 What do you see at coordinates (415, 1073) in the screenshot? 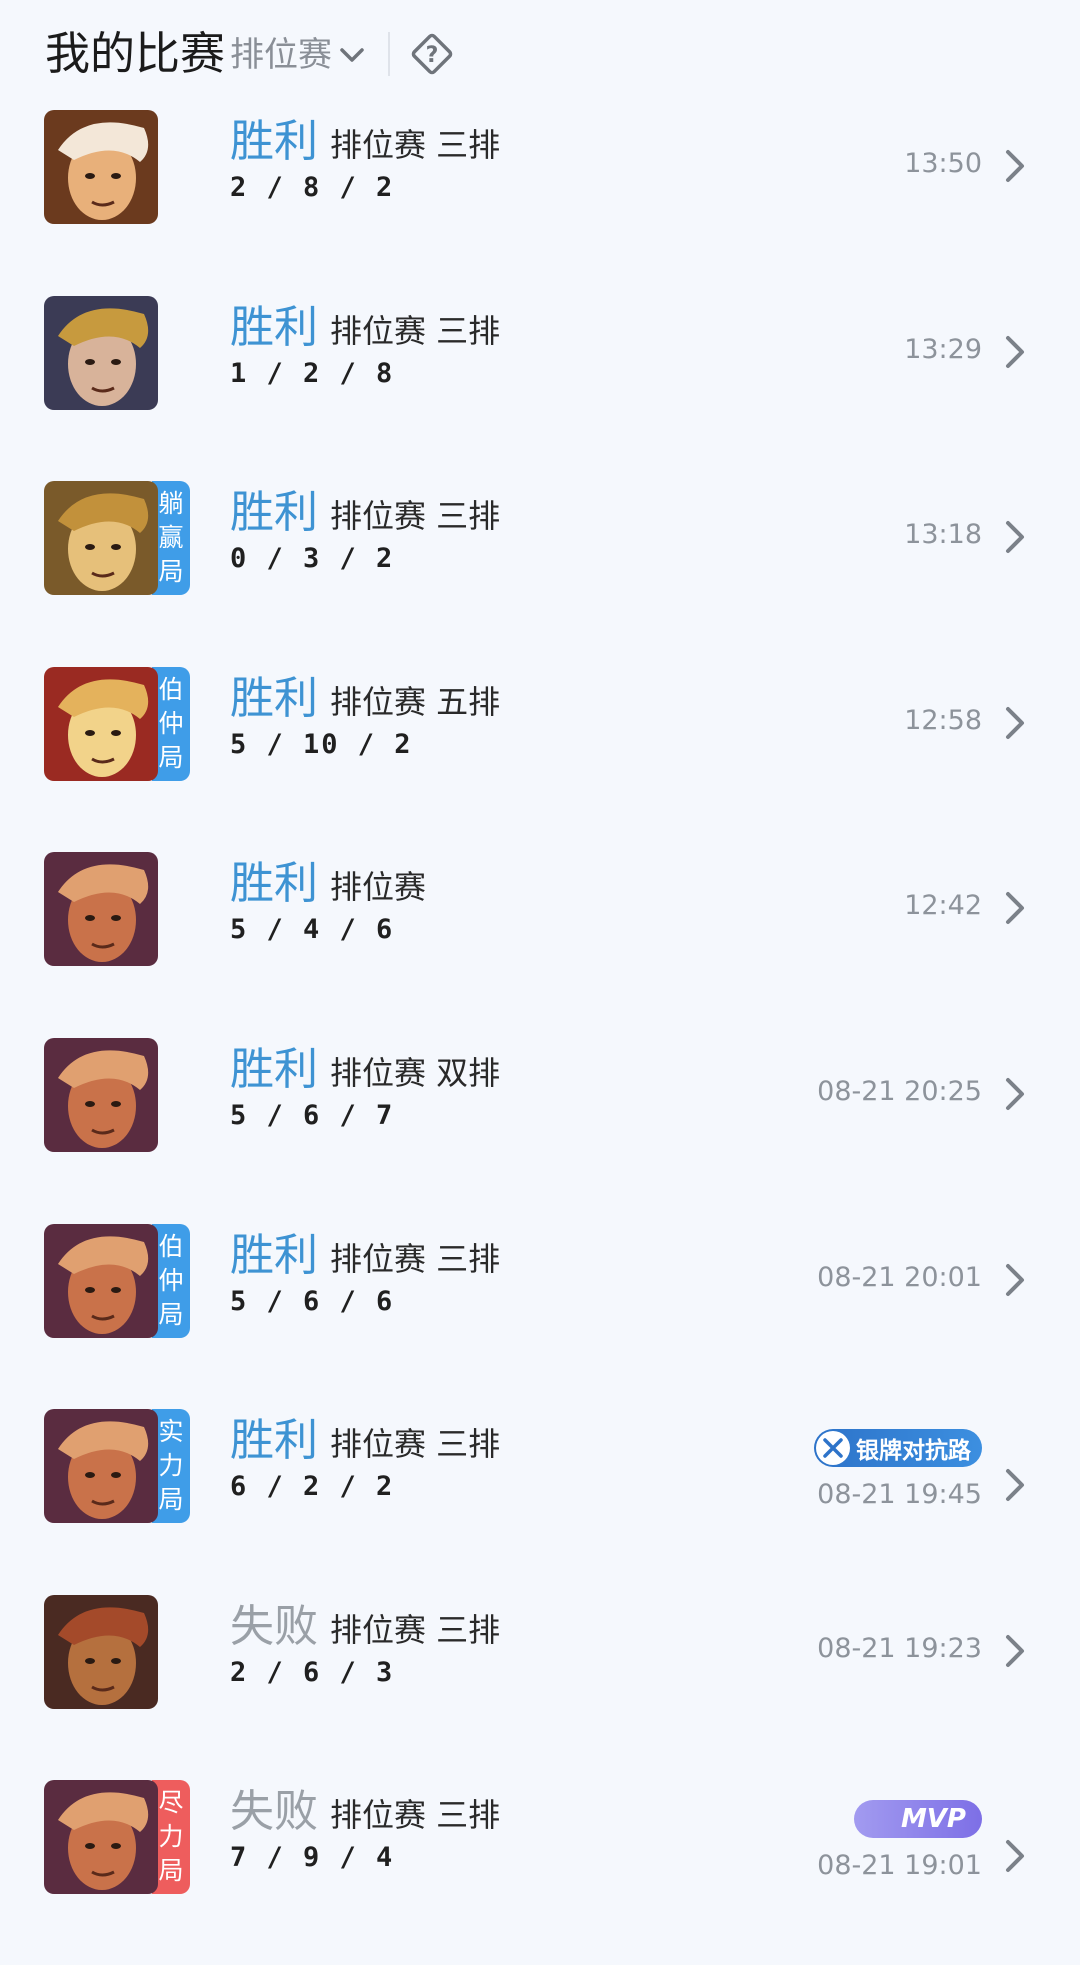
I see `match-mode: 排位赛 双排` at bounding box center [415, 1073].